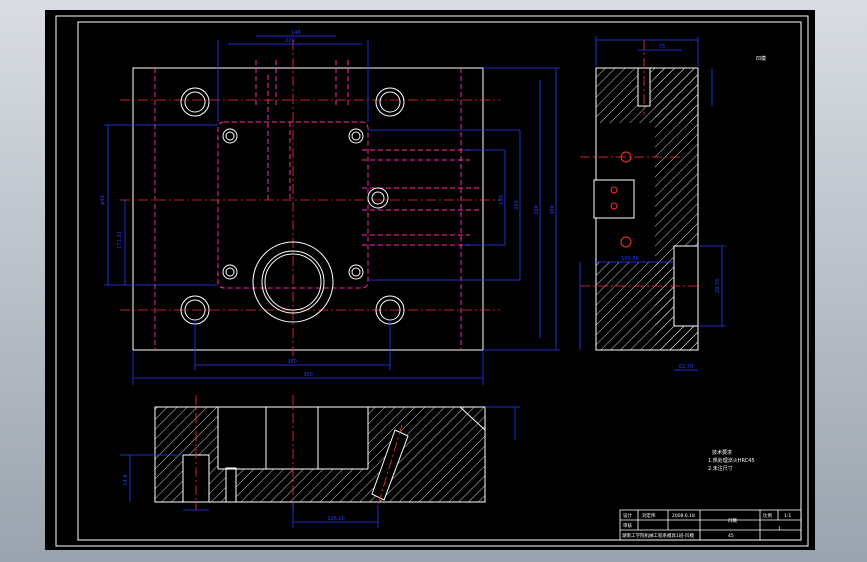 This screenshot has height=562, width=867. Describe the element at coordinates (630, 259) in the screenshot. I see `side-dim-width: 100.50` at that location.